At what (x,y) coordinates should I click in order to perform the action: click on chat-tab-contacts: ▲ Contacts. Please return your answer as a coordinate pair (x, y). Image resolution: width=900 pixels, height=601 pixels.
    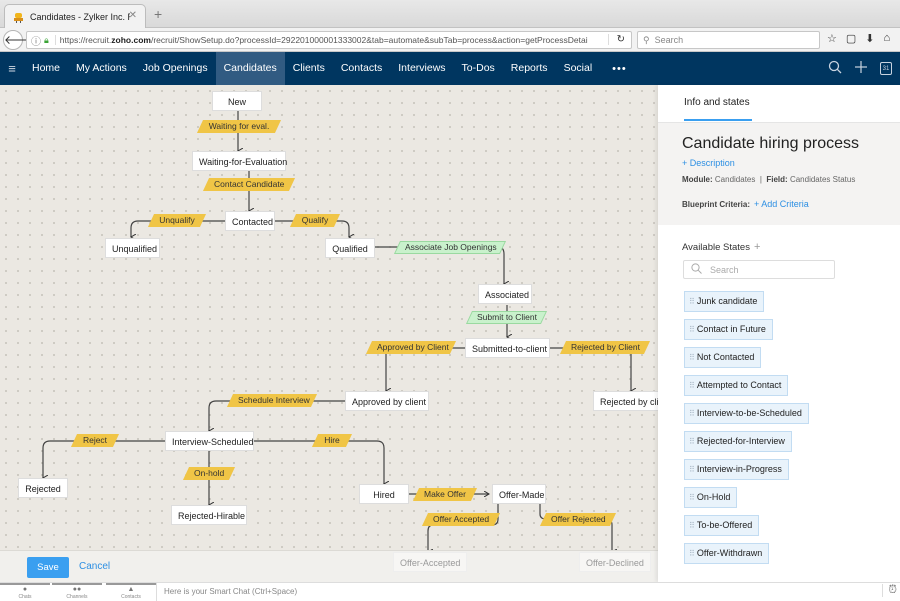
    Looking at the image, I should click on (131, 592).